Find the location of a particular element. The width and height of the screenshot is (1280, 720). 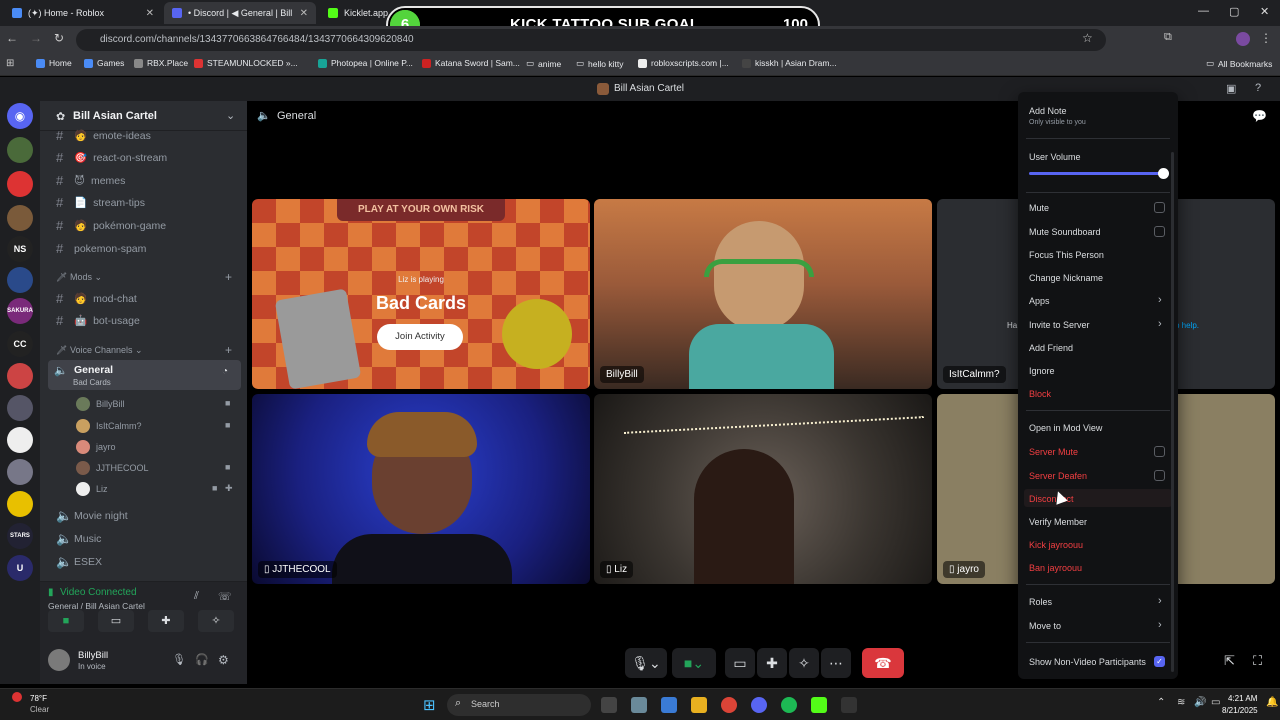

server-icon: STARS is located at coordinates (20, 536).